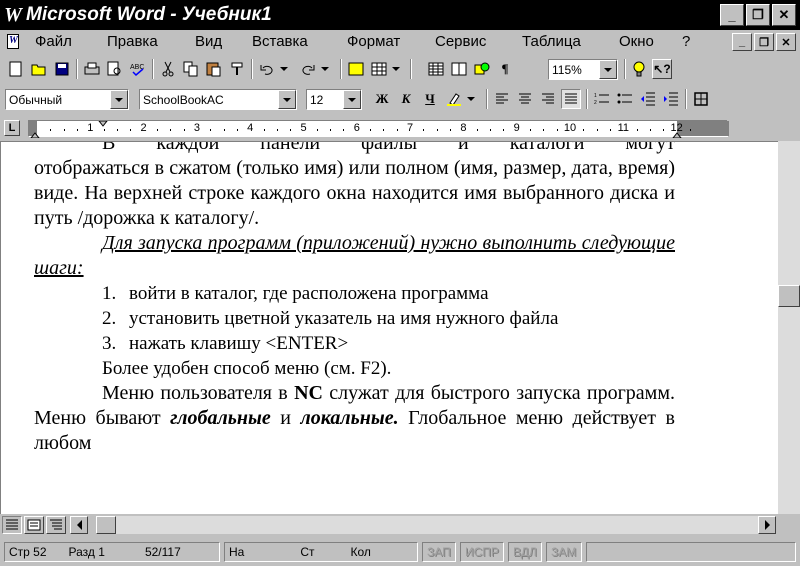  What do you see at coordinates (758, 15) in the screenshot?
I see `restore-button: ❐` at bounding box center [758, 15].